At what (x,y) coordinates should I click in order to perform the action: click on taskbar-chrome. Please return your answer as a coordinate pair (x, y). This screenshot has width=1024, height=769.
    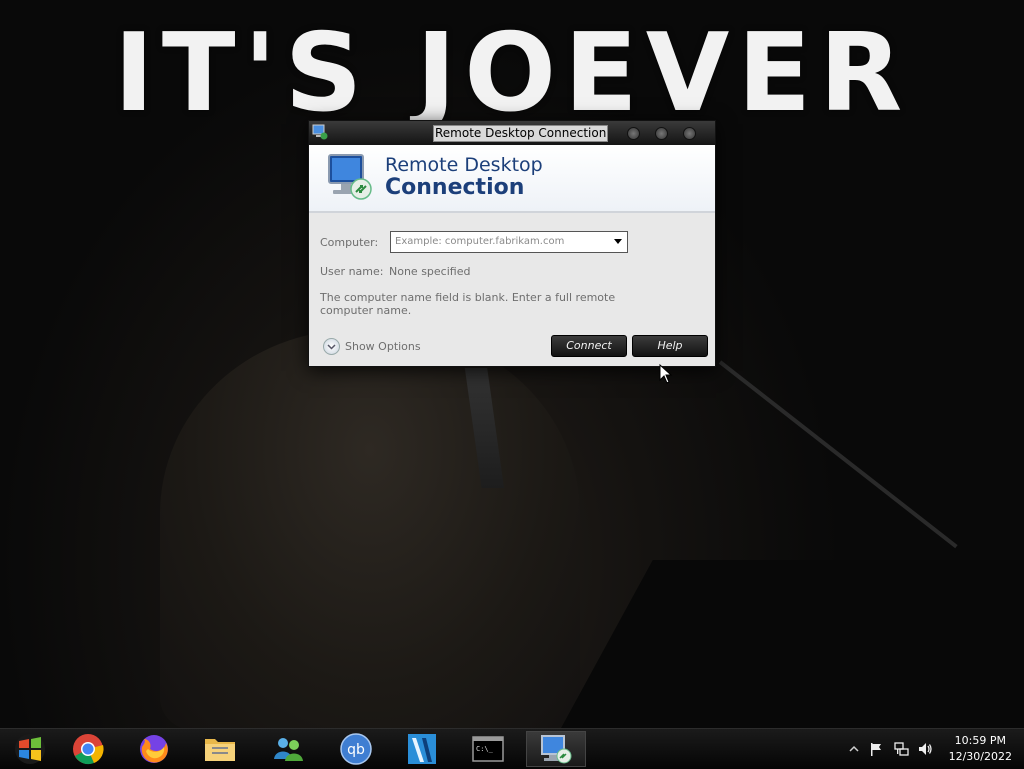
    Looking at the image, I should click on (88, 749).